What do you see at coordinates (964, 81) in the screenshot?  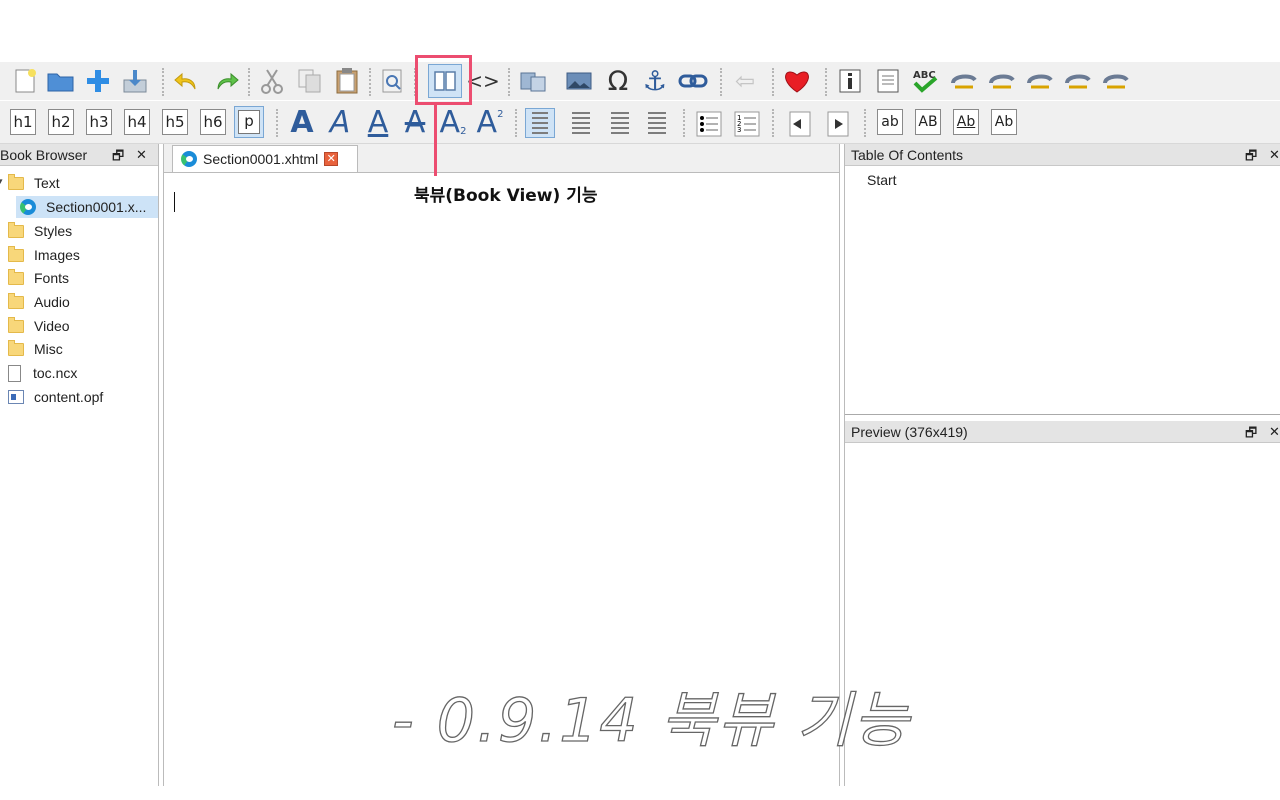 I see `plugin-1-icon` at bounding box center [964, 81].